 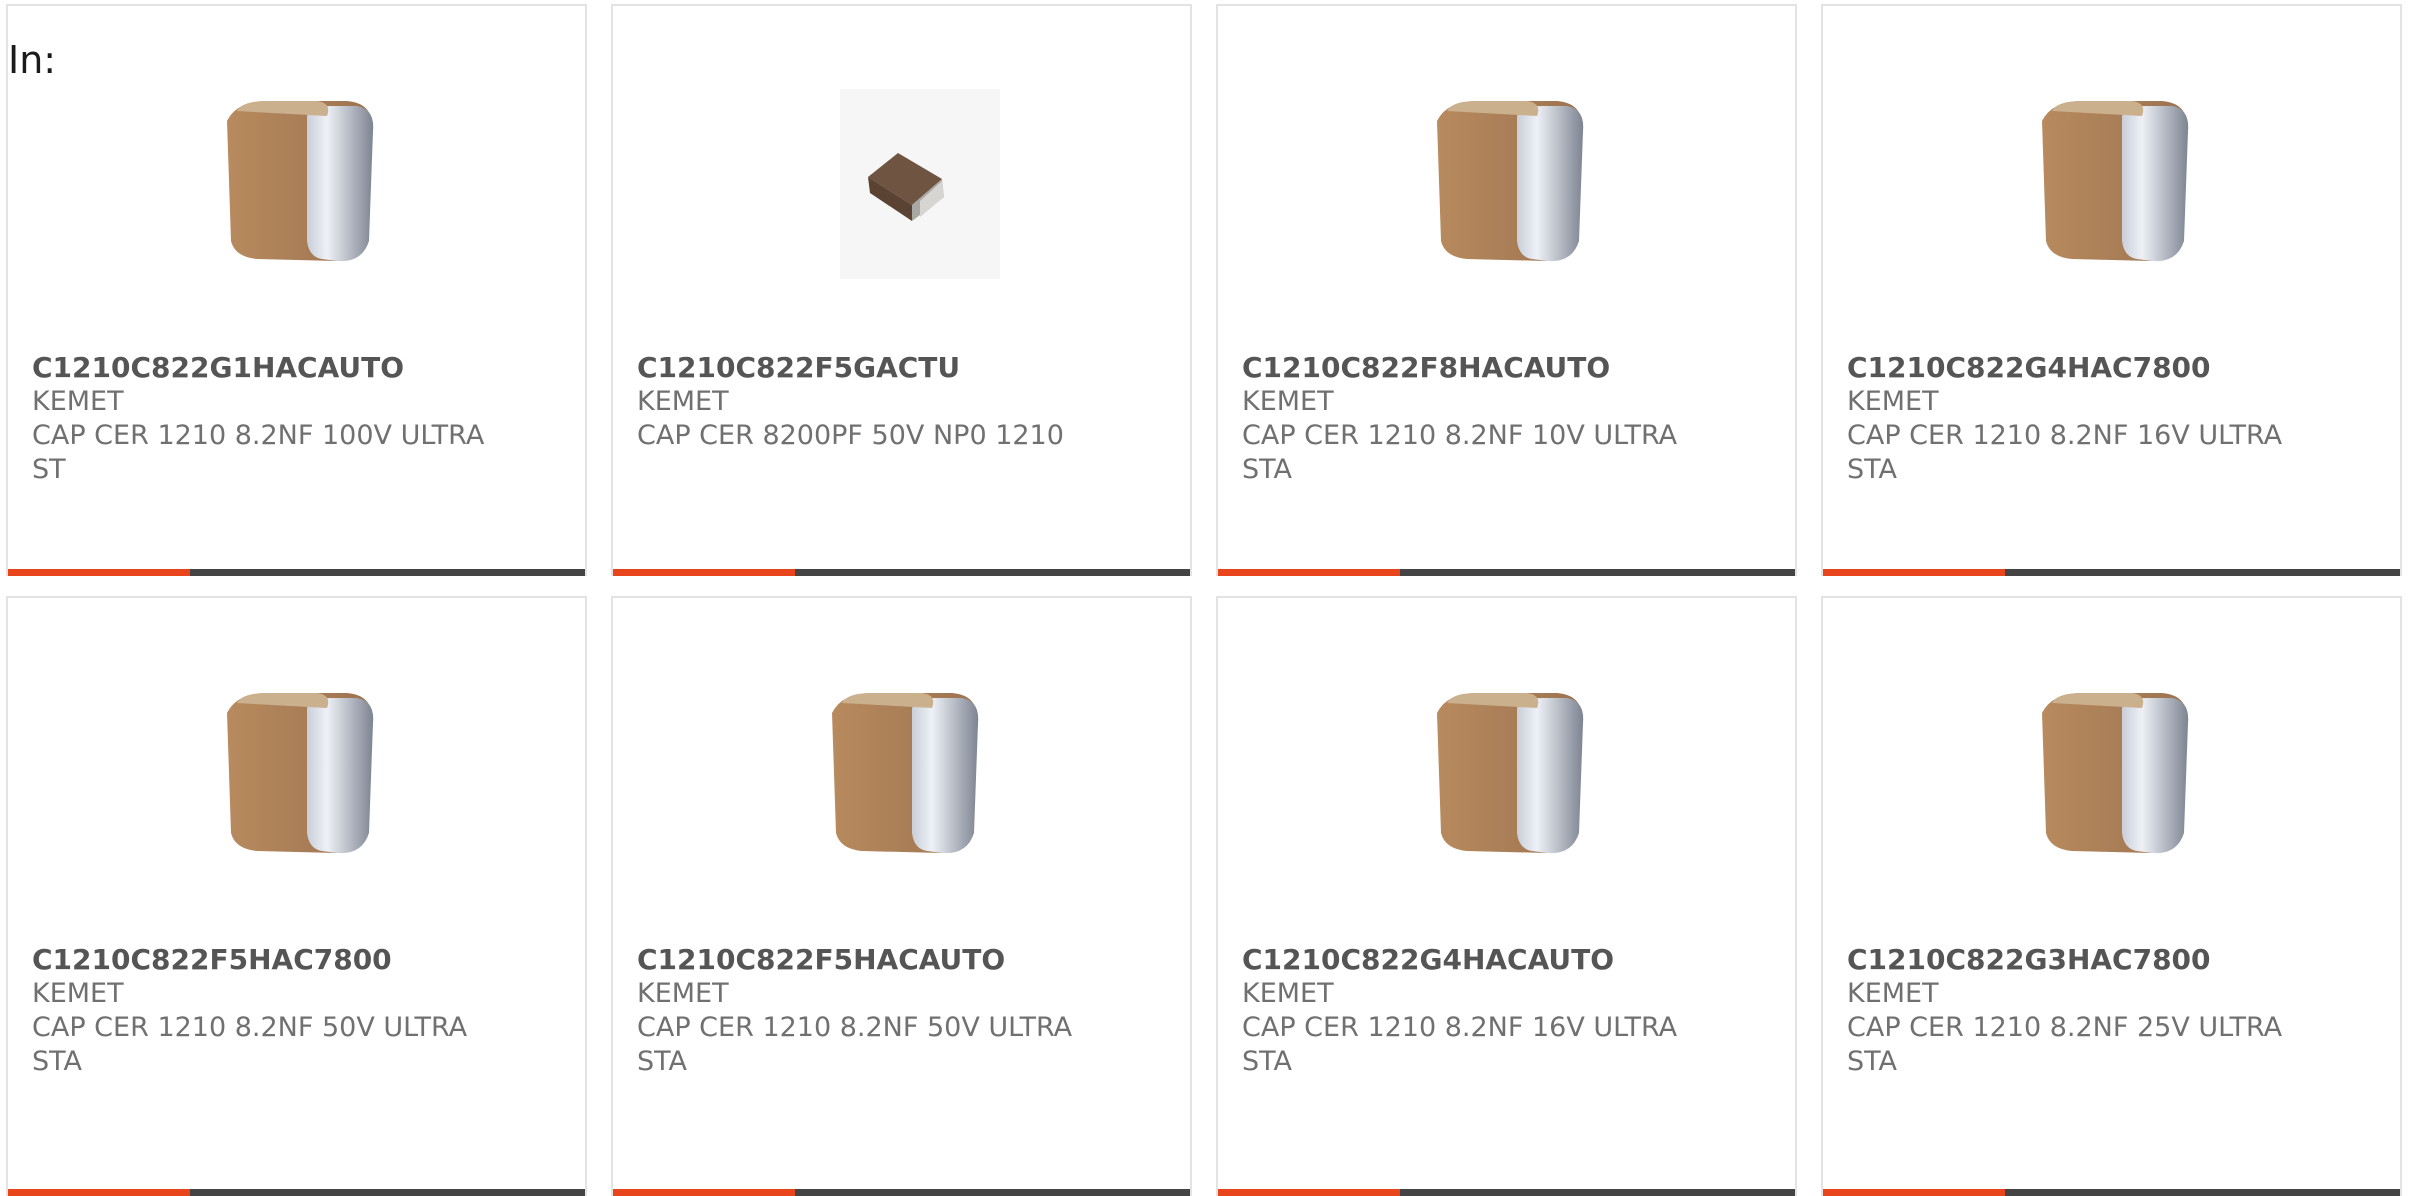 What do you see at coordinates (32, 60) in the screenshot?
I see `in-label: In:` at bounding box center [32, 60].